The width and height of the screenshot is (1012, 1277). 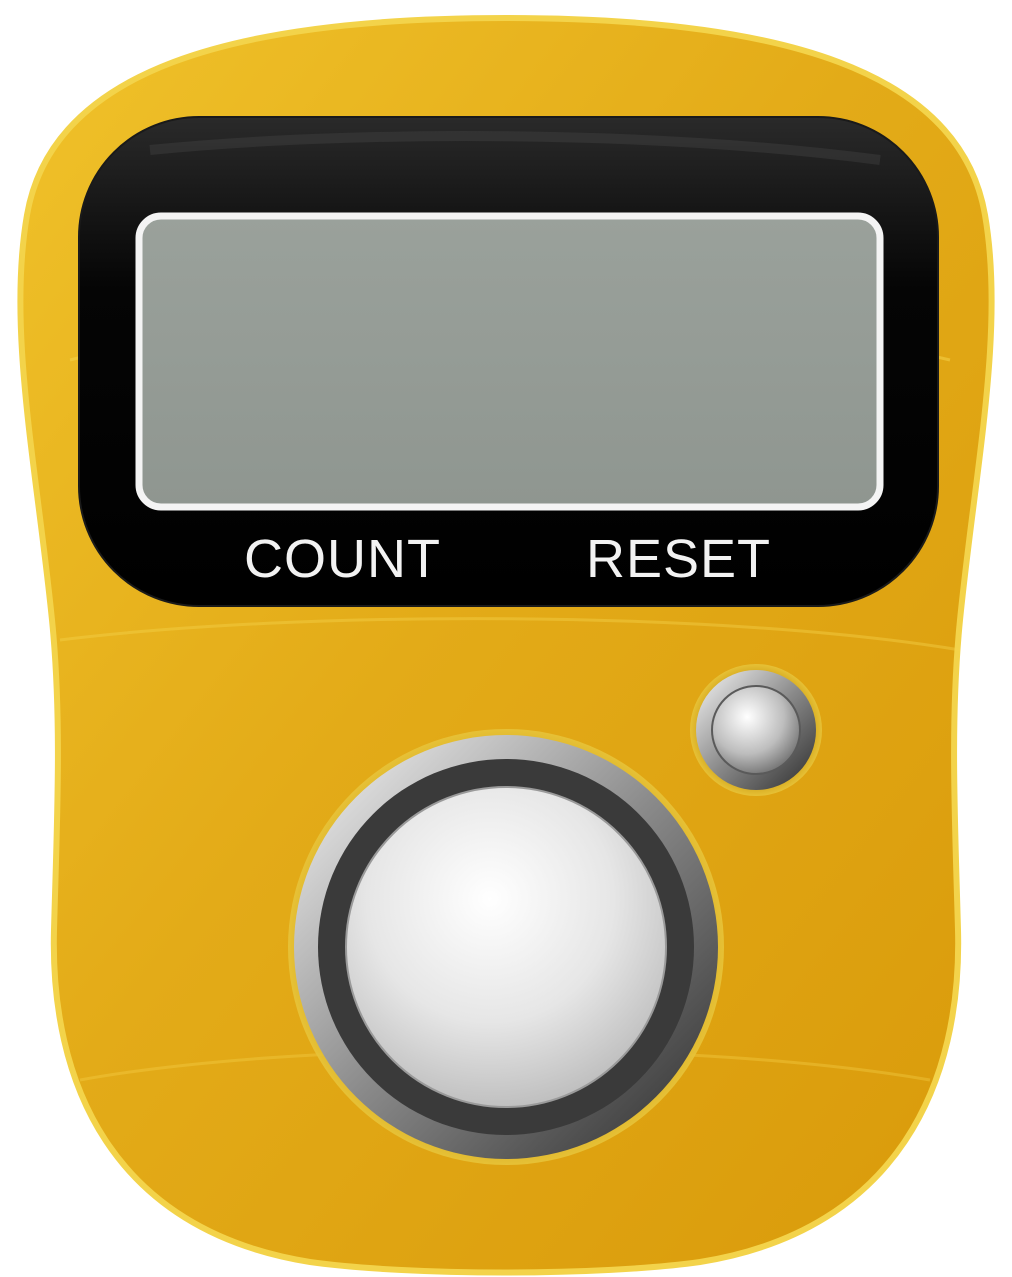 What do you see at coordinates (679, 559) in the screenshot?
I see `reset-label: RESET` at bounding box center [679, 559].